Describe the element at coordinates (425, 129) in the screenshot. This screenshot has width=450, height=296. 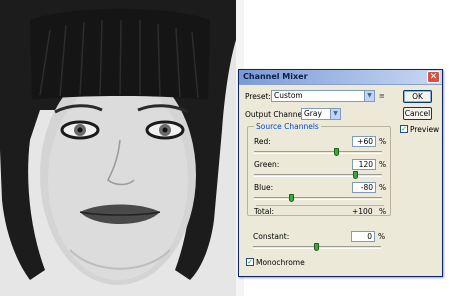
I see `preview-label: Preview` at that location.